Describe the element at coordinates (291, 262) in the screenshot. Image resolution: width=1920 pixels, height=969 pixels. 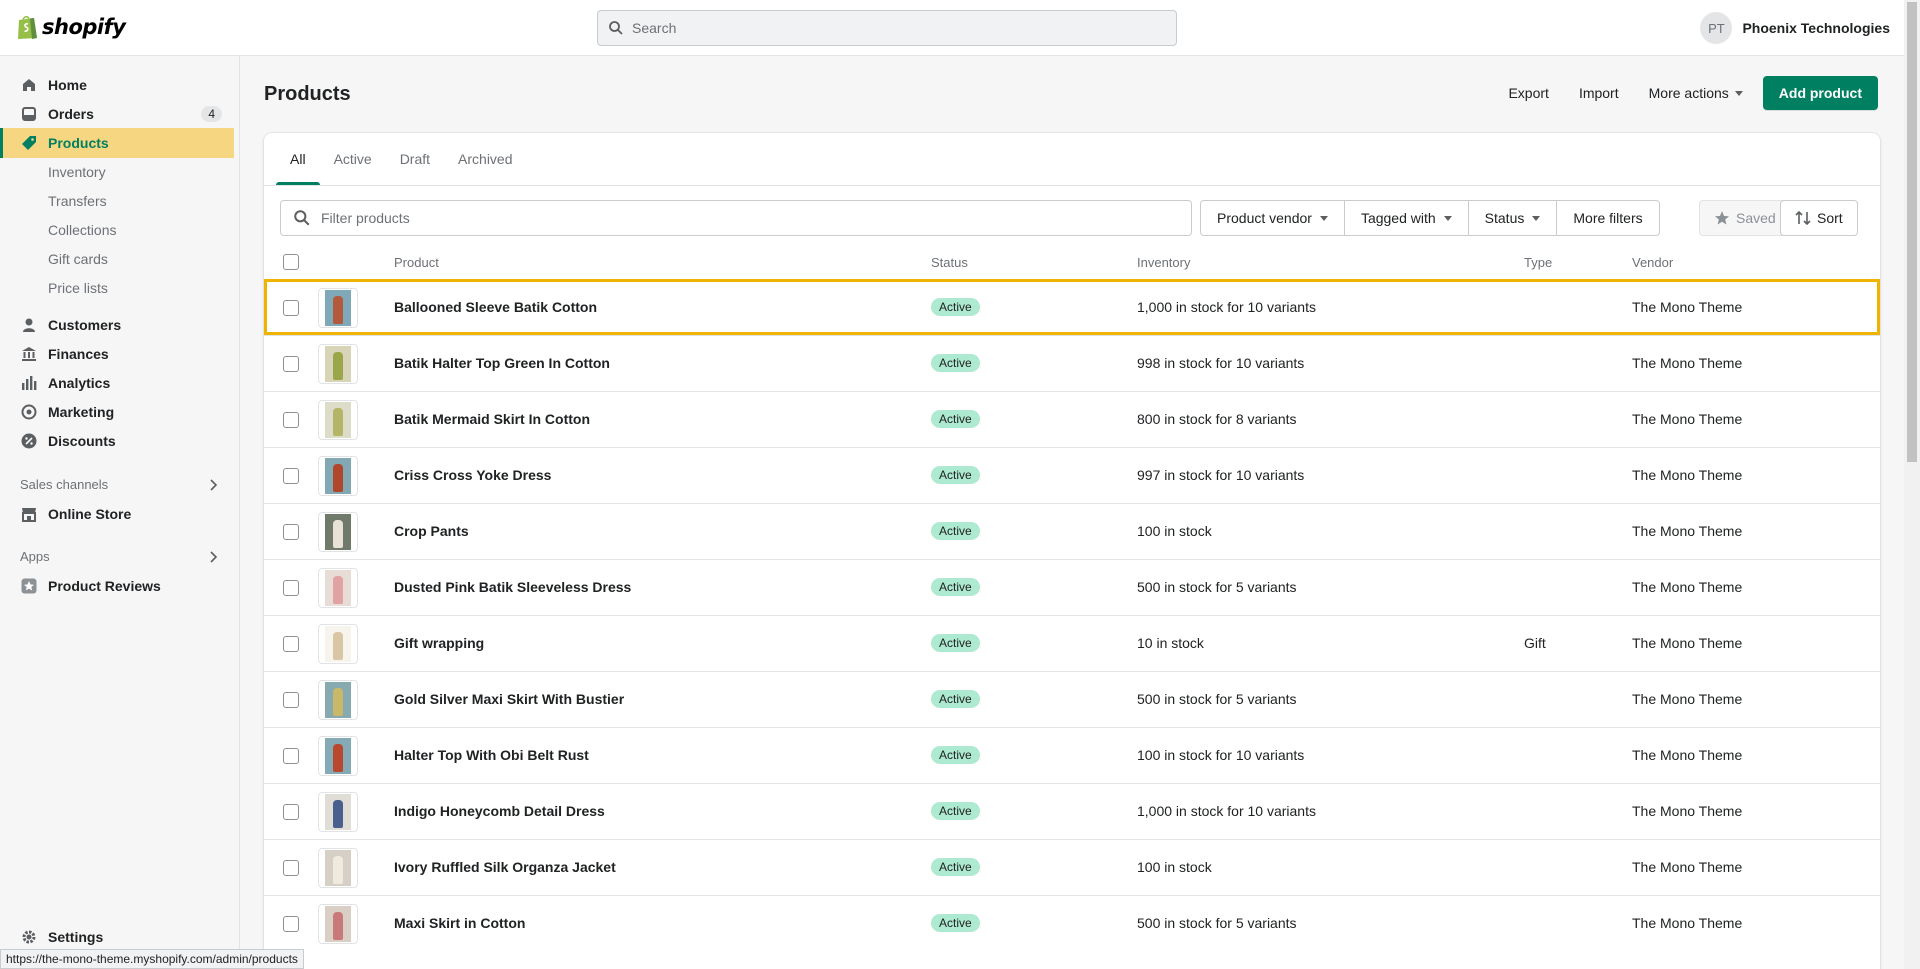
I see `select-all-checkbox` at that location.